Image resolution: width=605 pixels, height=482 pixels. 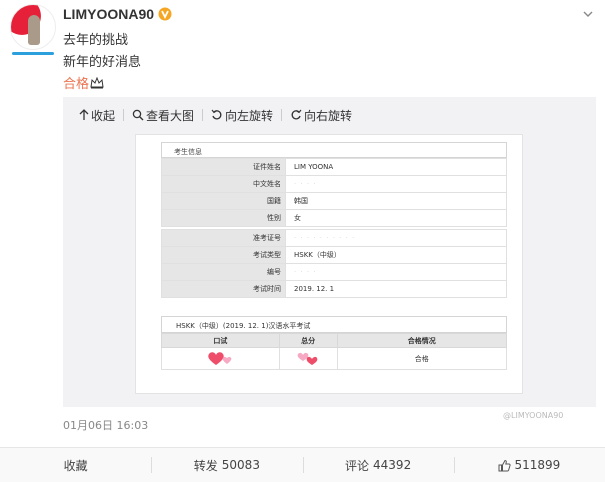 I want to click on avatar-figure, so click(x=34, y=30).